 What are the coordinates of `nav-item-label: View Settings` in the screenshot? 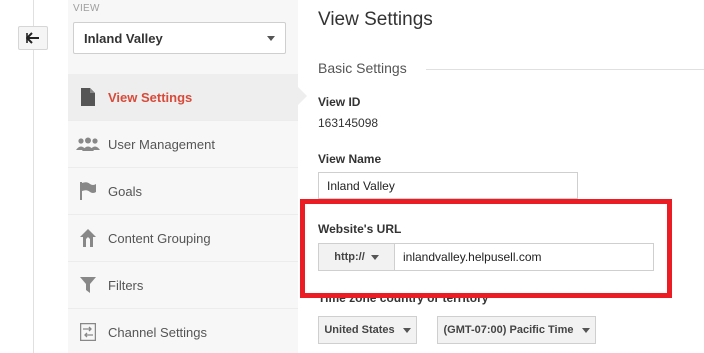 It's located at (150, 97).